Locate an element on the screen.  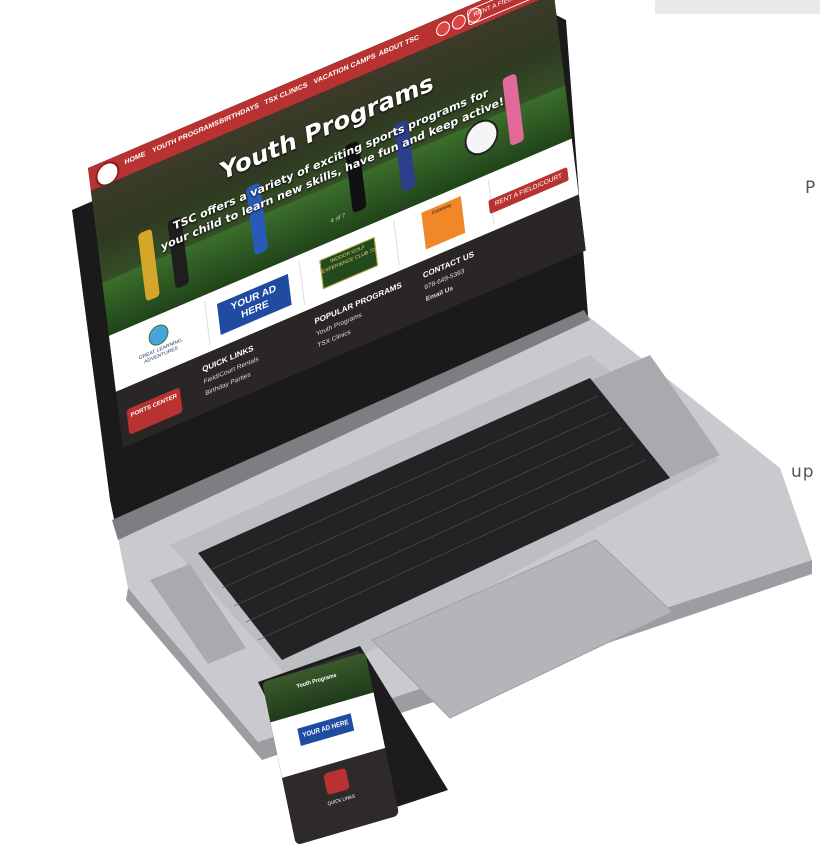
phone-your-ad-here: YOUR AD HERE is located at coordinates (326, 730).